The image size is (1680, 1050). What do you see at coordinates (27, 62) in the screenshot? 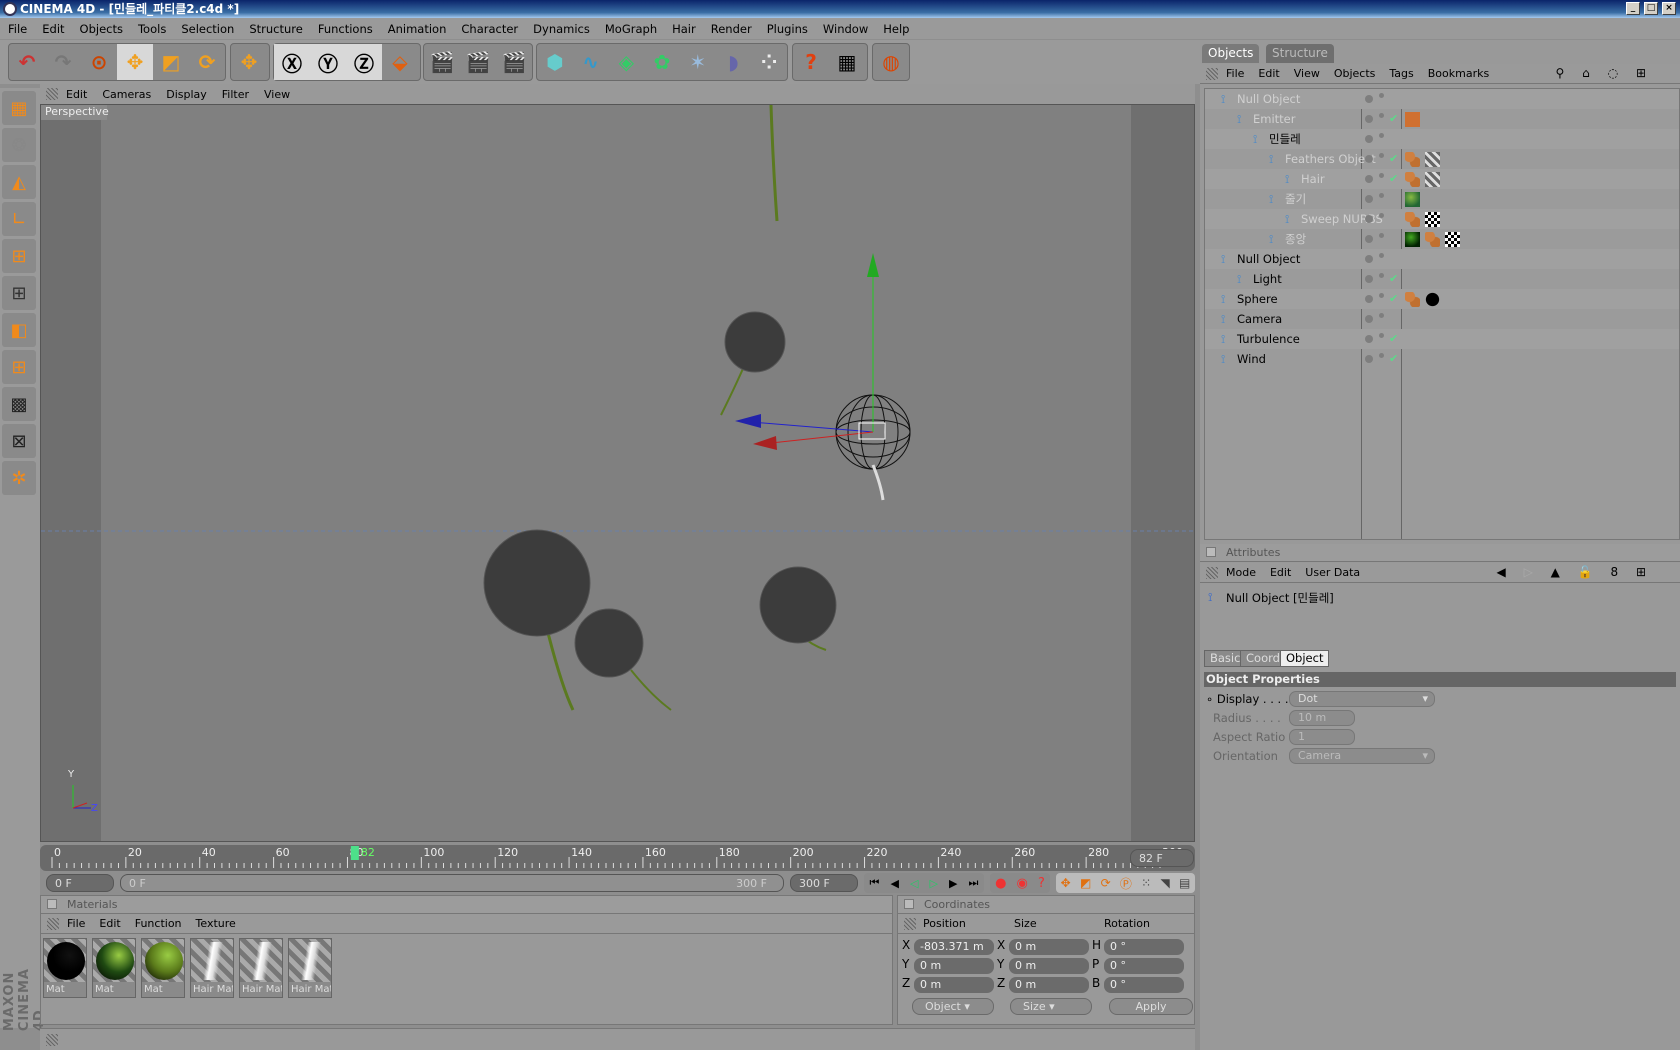
I see `undo-icon: ↶` at bounding box center [27, 62].